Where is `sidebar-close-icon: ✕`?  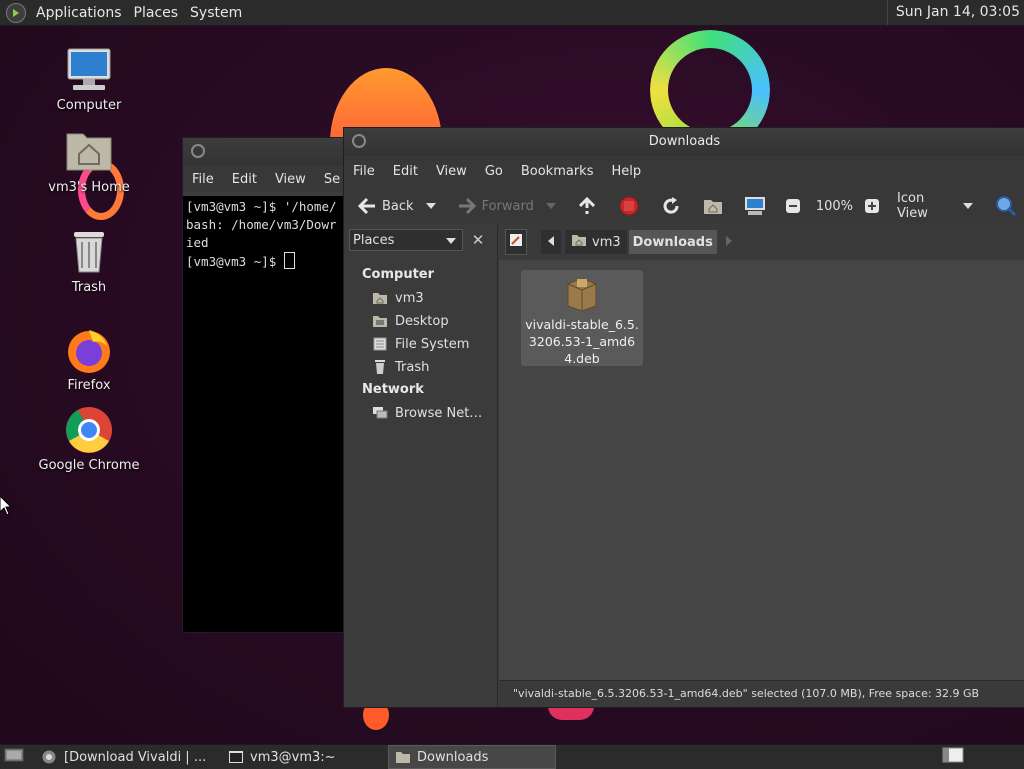 sidebar-close-icon: ✕ is located at coordinates (478, 240).